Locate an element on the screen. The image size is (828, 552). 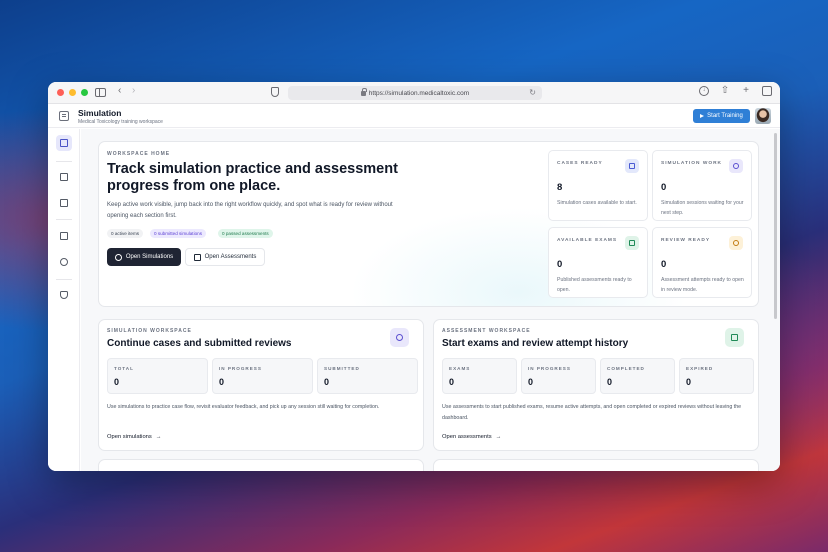
scrollbar is located at coordinates (775, 226).